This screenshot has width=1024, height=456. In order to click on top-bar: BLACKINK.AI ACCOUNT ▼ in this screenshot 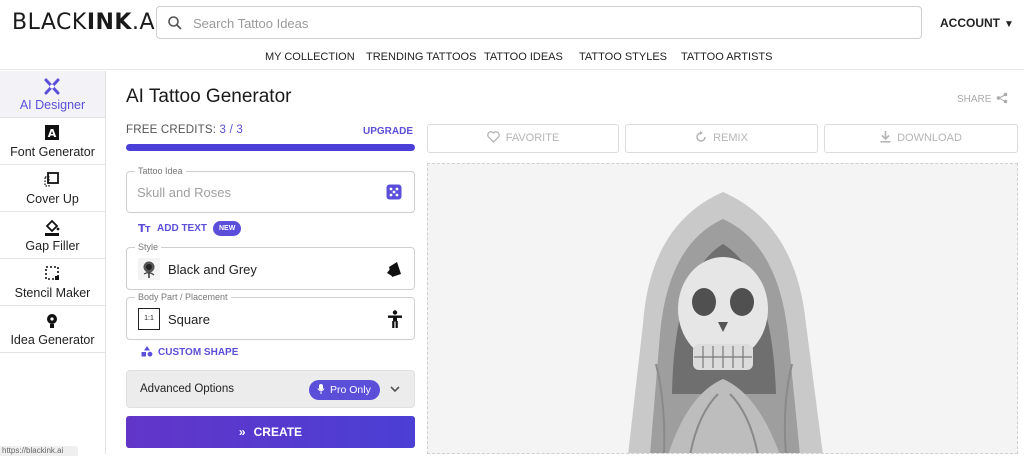, I will do `click(512, 22)`.